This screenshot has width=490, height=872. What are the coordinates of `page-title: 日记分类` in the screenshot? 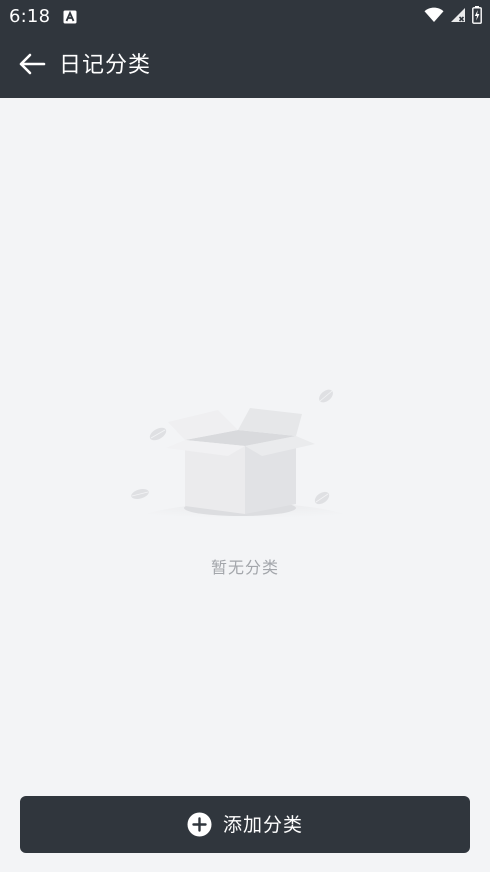 It's located at (105, 65).